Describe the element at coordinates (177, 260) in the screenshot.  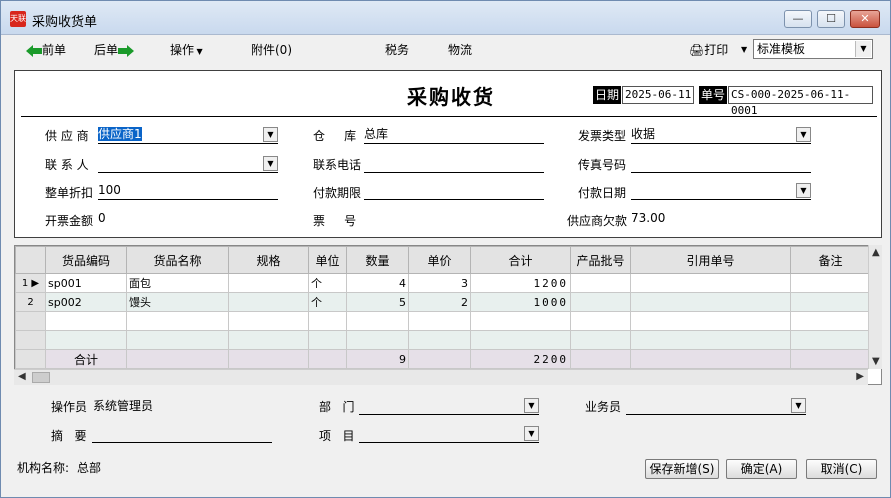
I see `col-header: 货品名称` at that location.